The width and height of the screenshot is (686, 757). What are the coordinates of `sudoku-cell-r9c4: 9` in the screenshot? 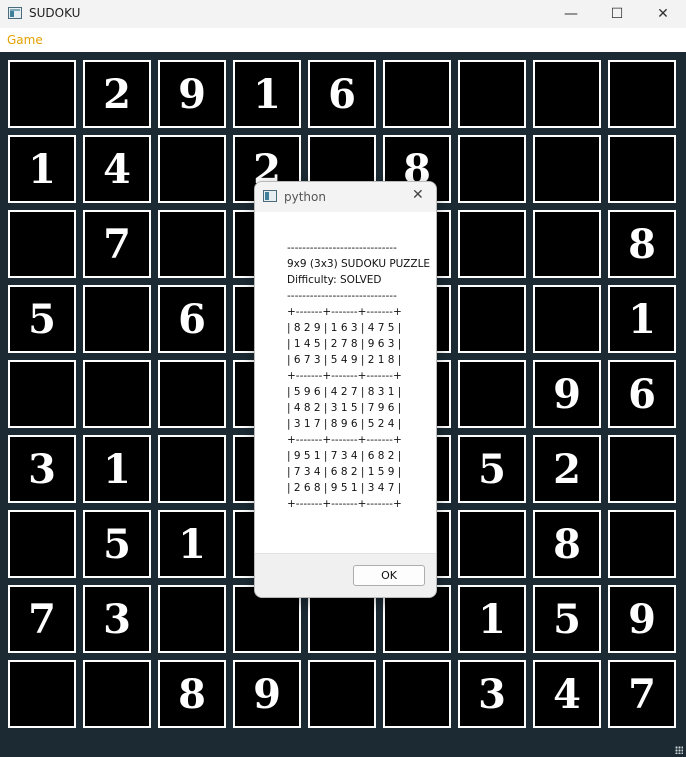 It's located at (267, 694).